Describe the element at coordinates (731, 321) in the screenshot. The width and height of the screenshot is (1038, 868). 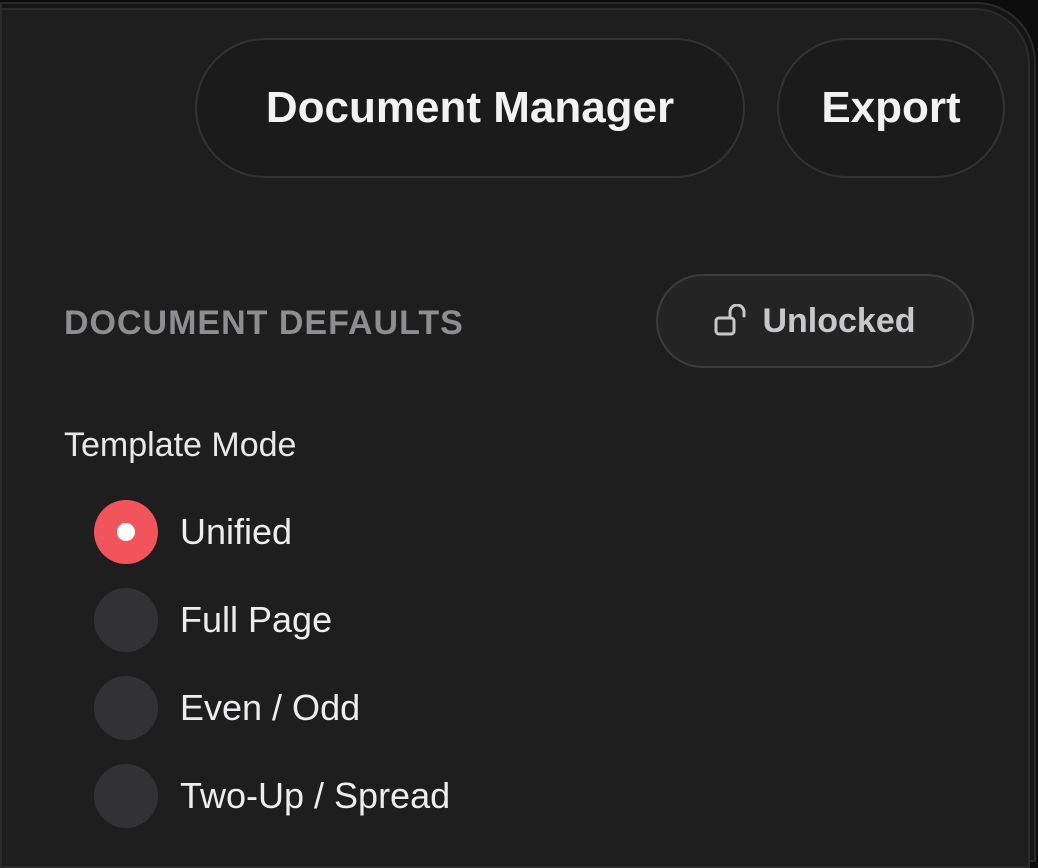
I see `unlock-icon` at that location.